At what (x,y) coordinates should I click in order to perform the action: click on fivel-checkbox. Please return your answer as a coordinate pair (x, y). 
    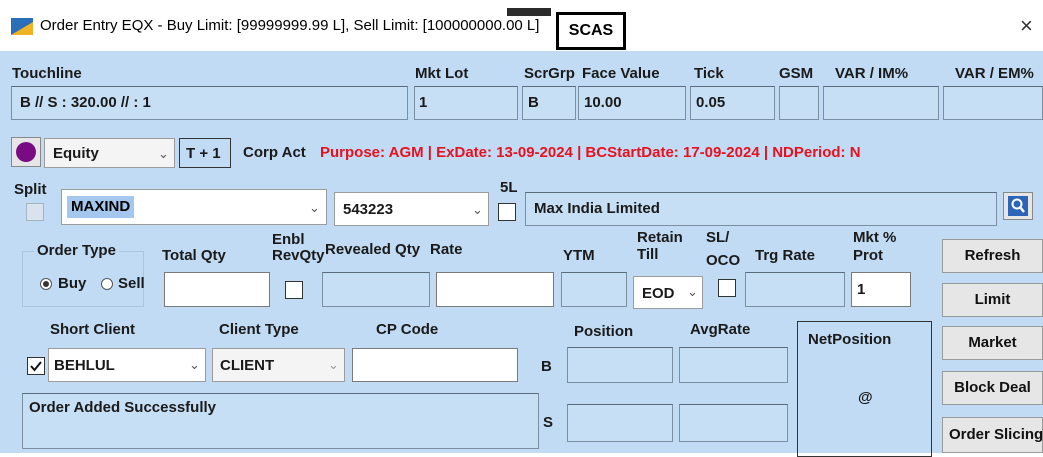
    Looking at the image, I should click on (507, 212).